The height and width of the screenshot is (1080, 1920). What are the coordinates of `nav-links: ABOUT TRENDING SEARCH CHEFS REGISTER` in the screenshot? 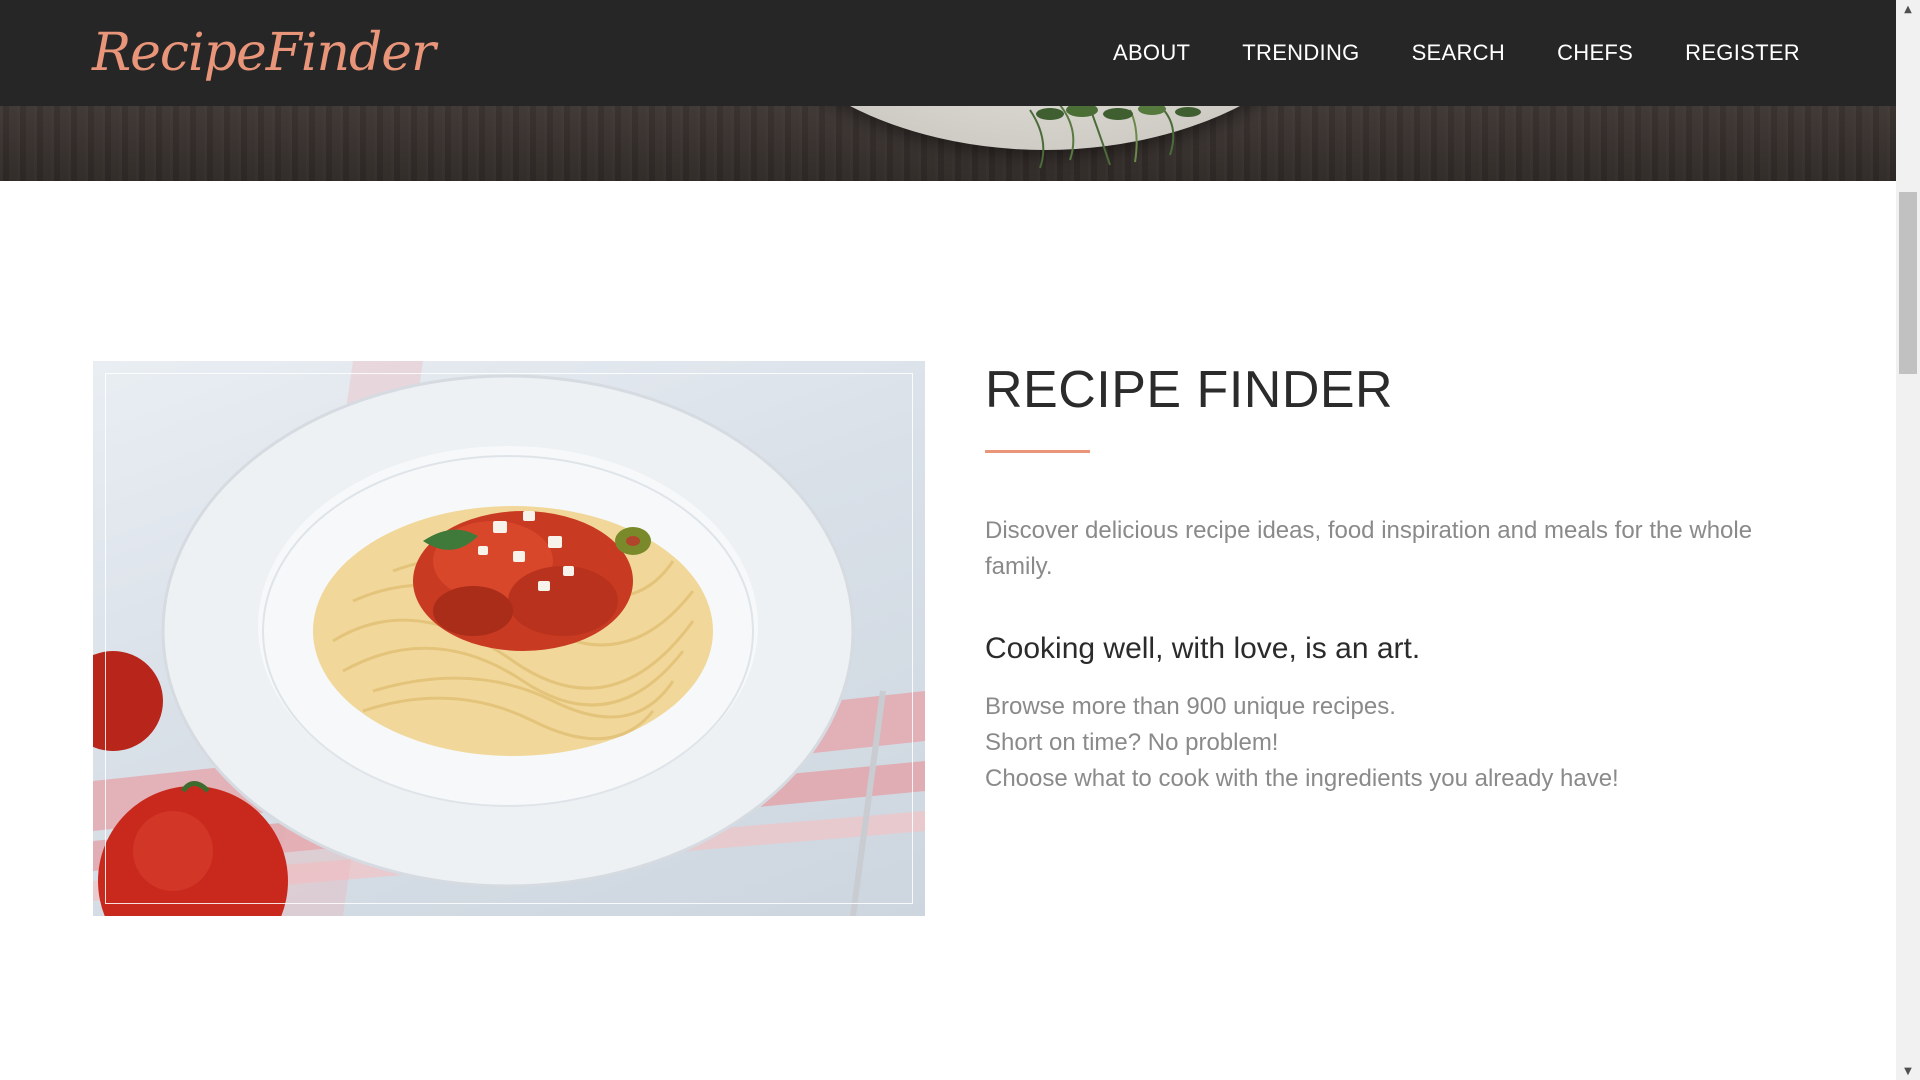 It's located at (1456, 53).